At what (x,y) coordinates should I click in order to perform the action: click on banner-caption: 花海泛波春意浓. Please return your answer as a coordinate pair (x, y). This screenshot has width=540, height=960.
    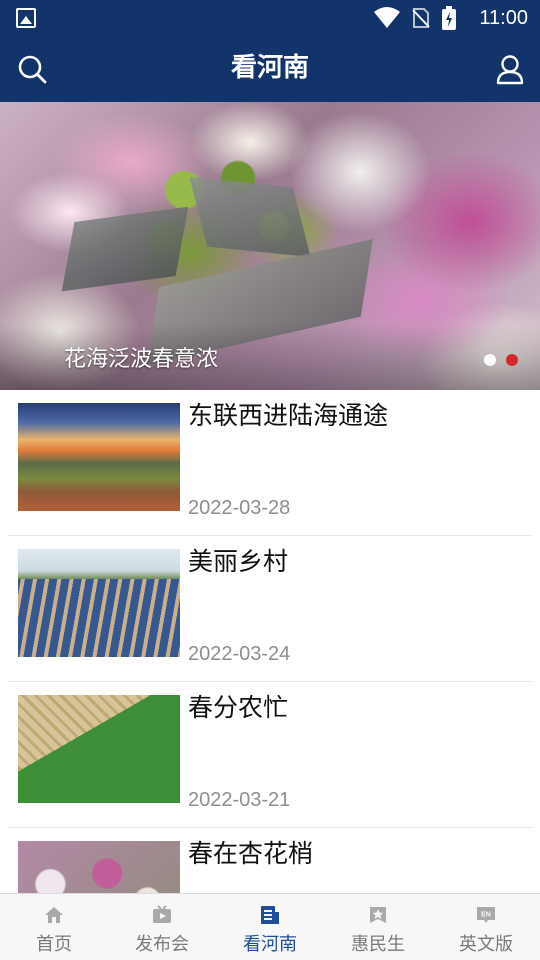
    Looking at the image, I should click on (141, 359).